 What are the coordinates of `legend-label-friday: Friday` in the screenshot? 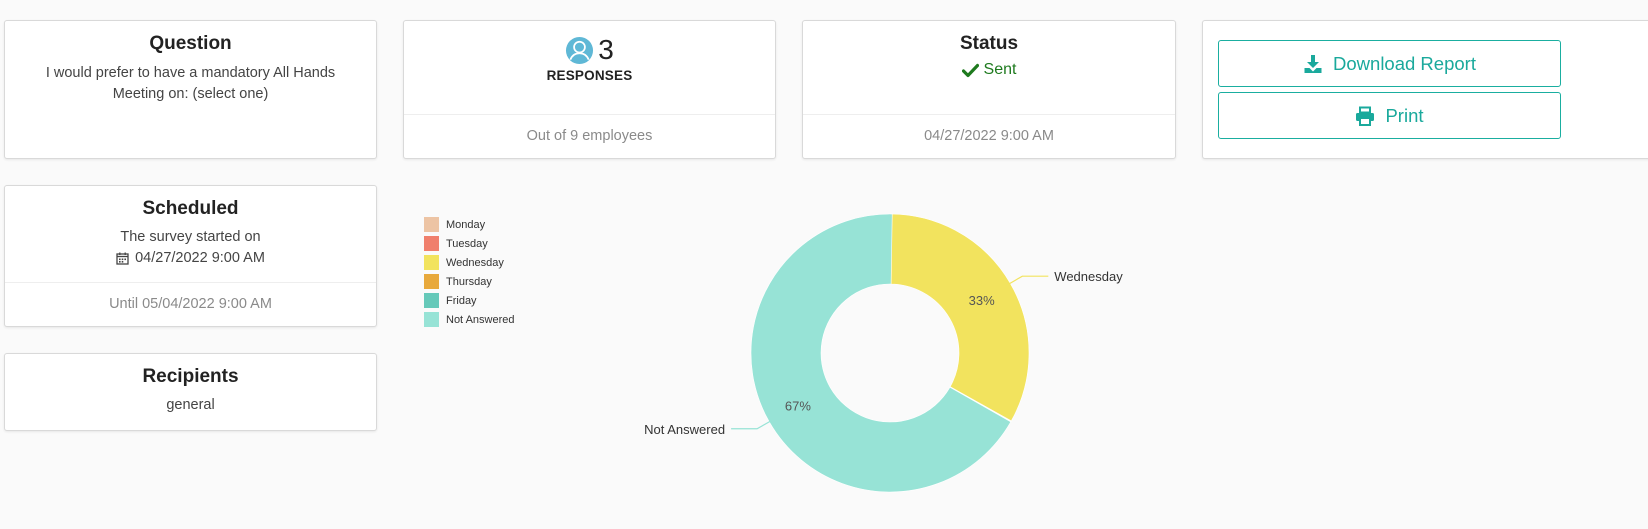 It's located at (461, 301).